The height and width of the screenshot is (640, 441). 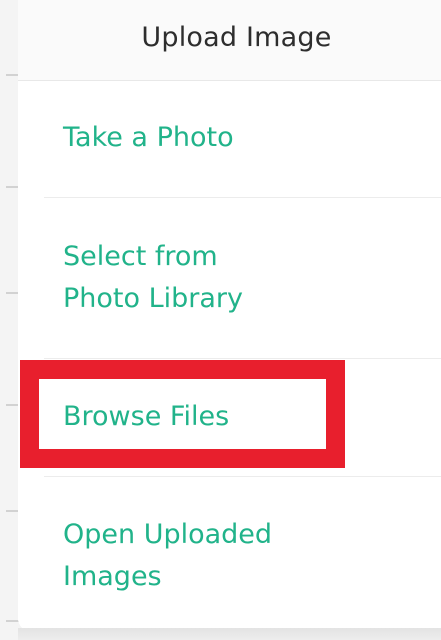 I want to click on sheet-title: Upload Image, so click(x=236, y=37).